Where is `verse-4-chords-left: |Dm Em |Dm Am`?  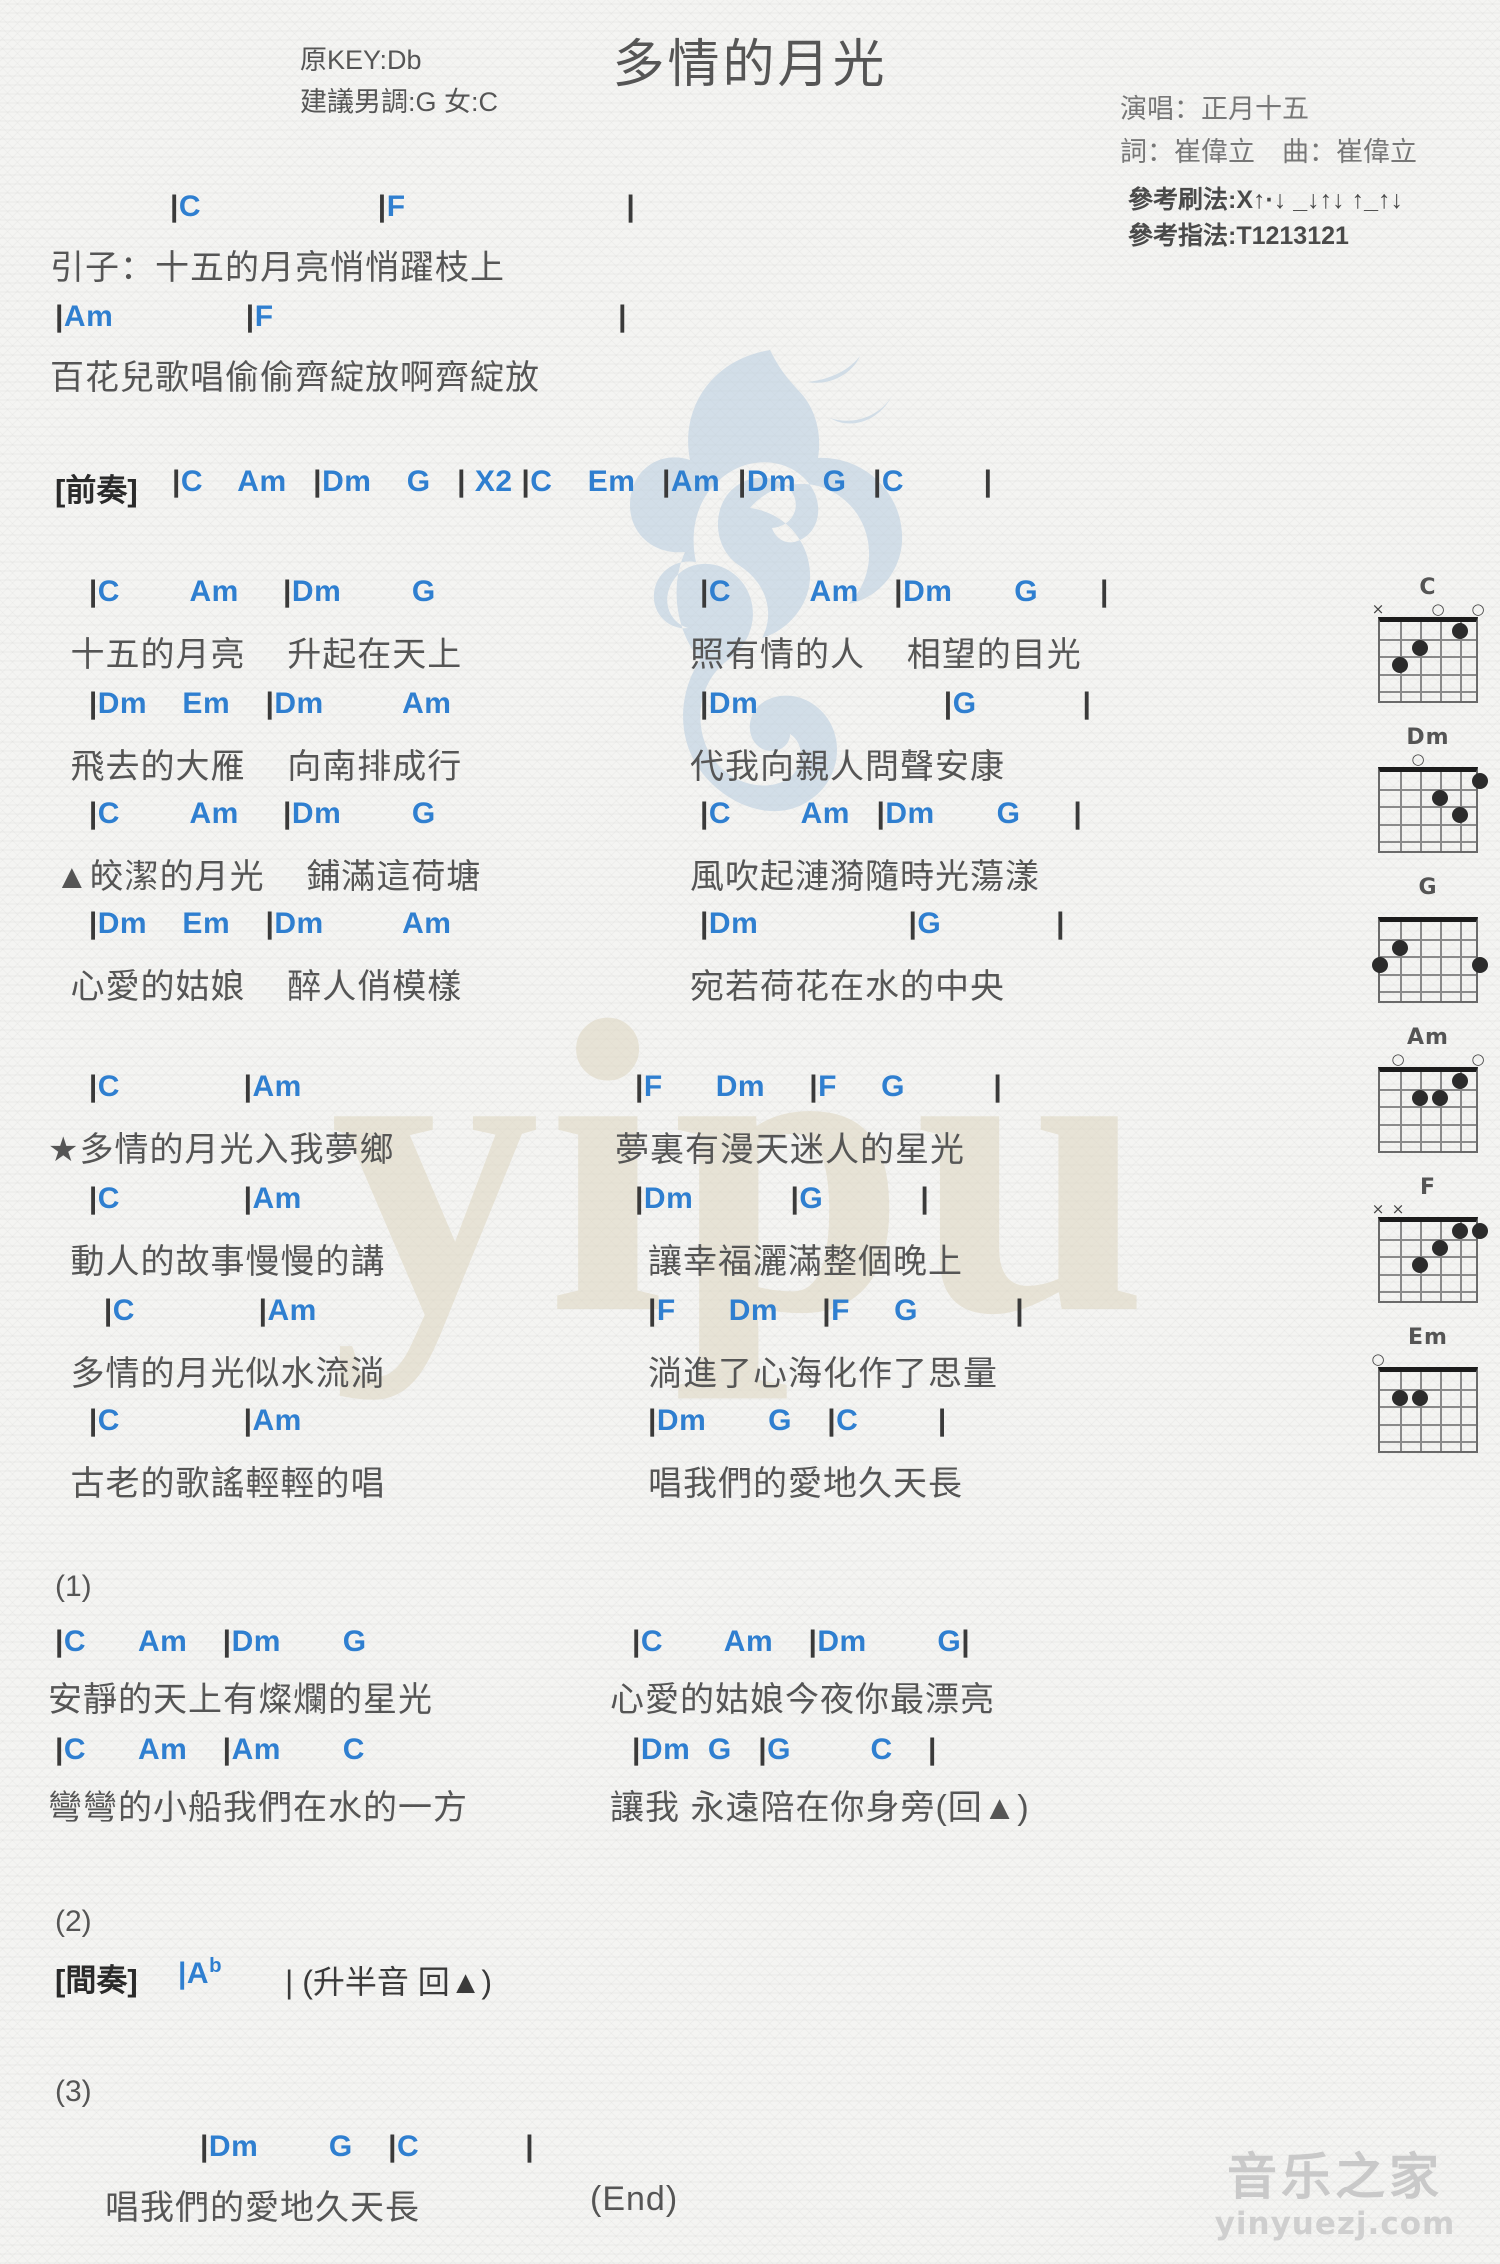 verse-4-chords-left: |Dm Em |Dm Am is located at coordinates (270, 923).